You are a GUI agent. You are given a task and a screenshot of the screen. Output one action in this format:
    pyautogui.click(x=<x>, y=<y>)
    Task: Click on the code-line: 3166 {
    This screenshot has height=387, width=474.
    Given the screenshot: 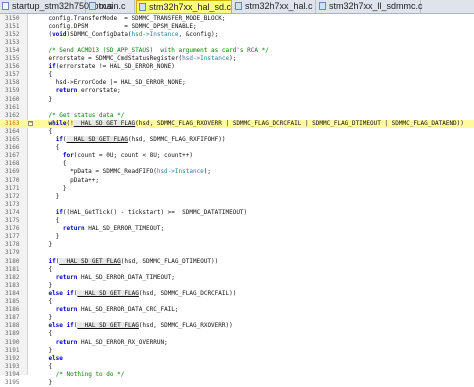 What is the action you would take?
    pyautogui.click(x=237, y=148)
    